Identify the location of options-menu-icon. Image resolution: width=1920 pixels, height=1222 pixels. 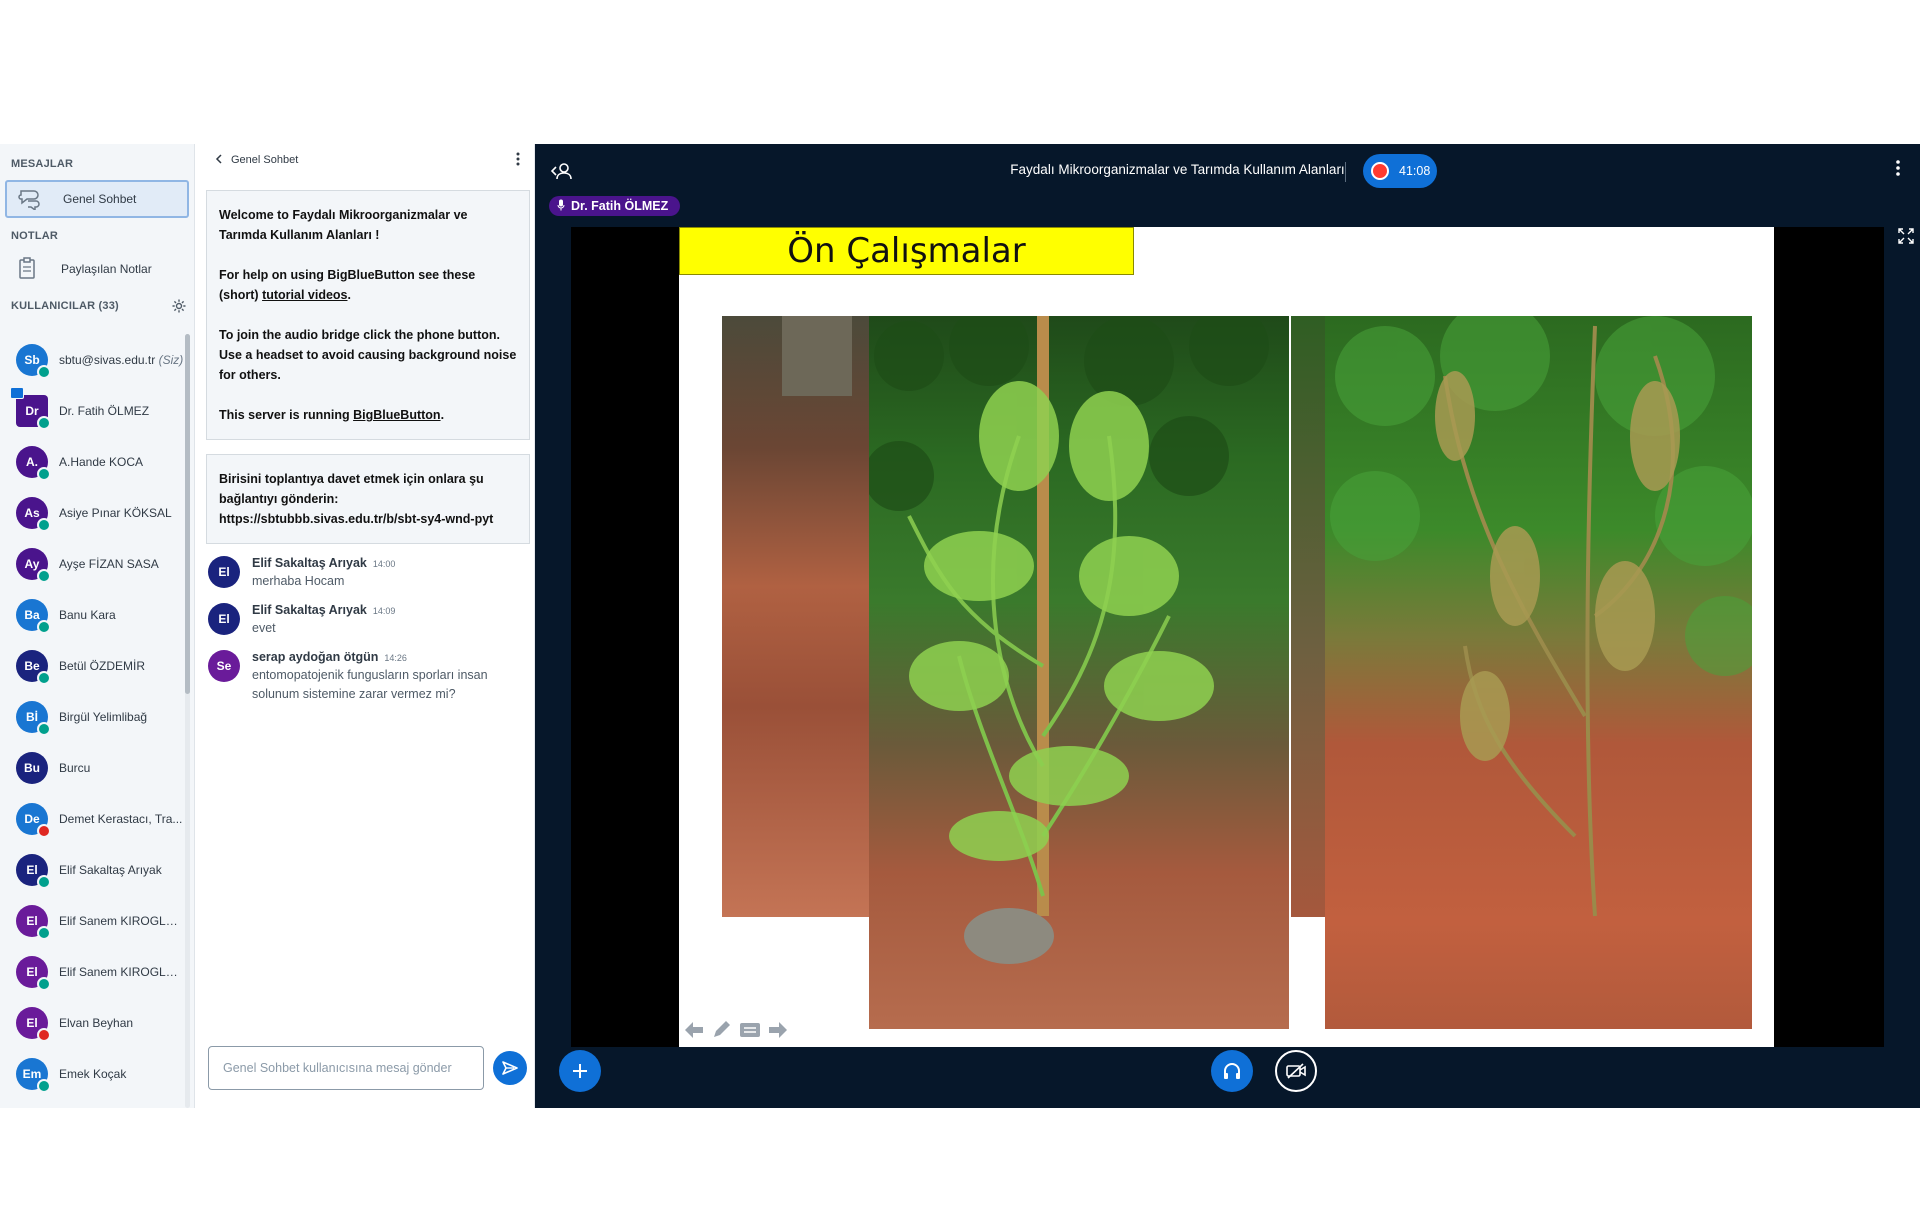
(1898, 170).